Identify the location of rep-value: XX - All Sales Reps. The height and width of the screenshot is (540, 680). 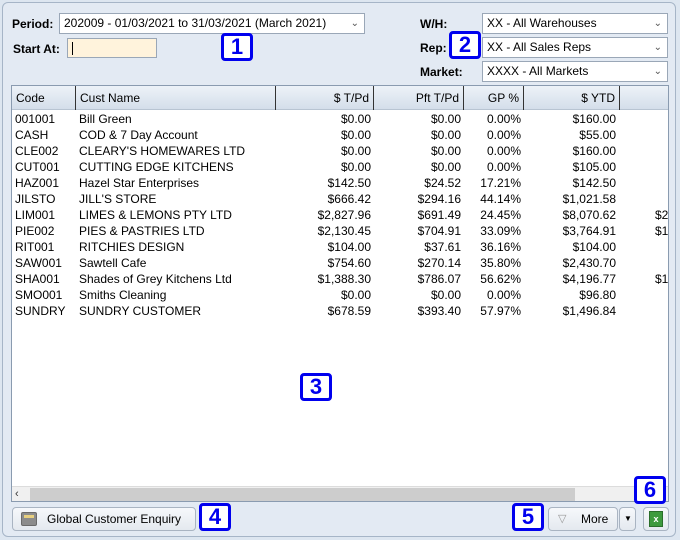
(539, 47).